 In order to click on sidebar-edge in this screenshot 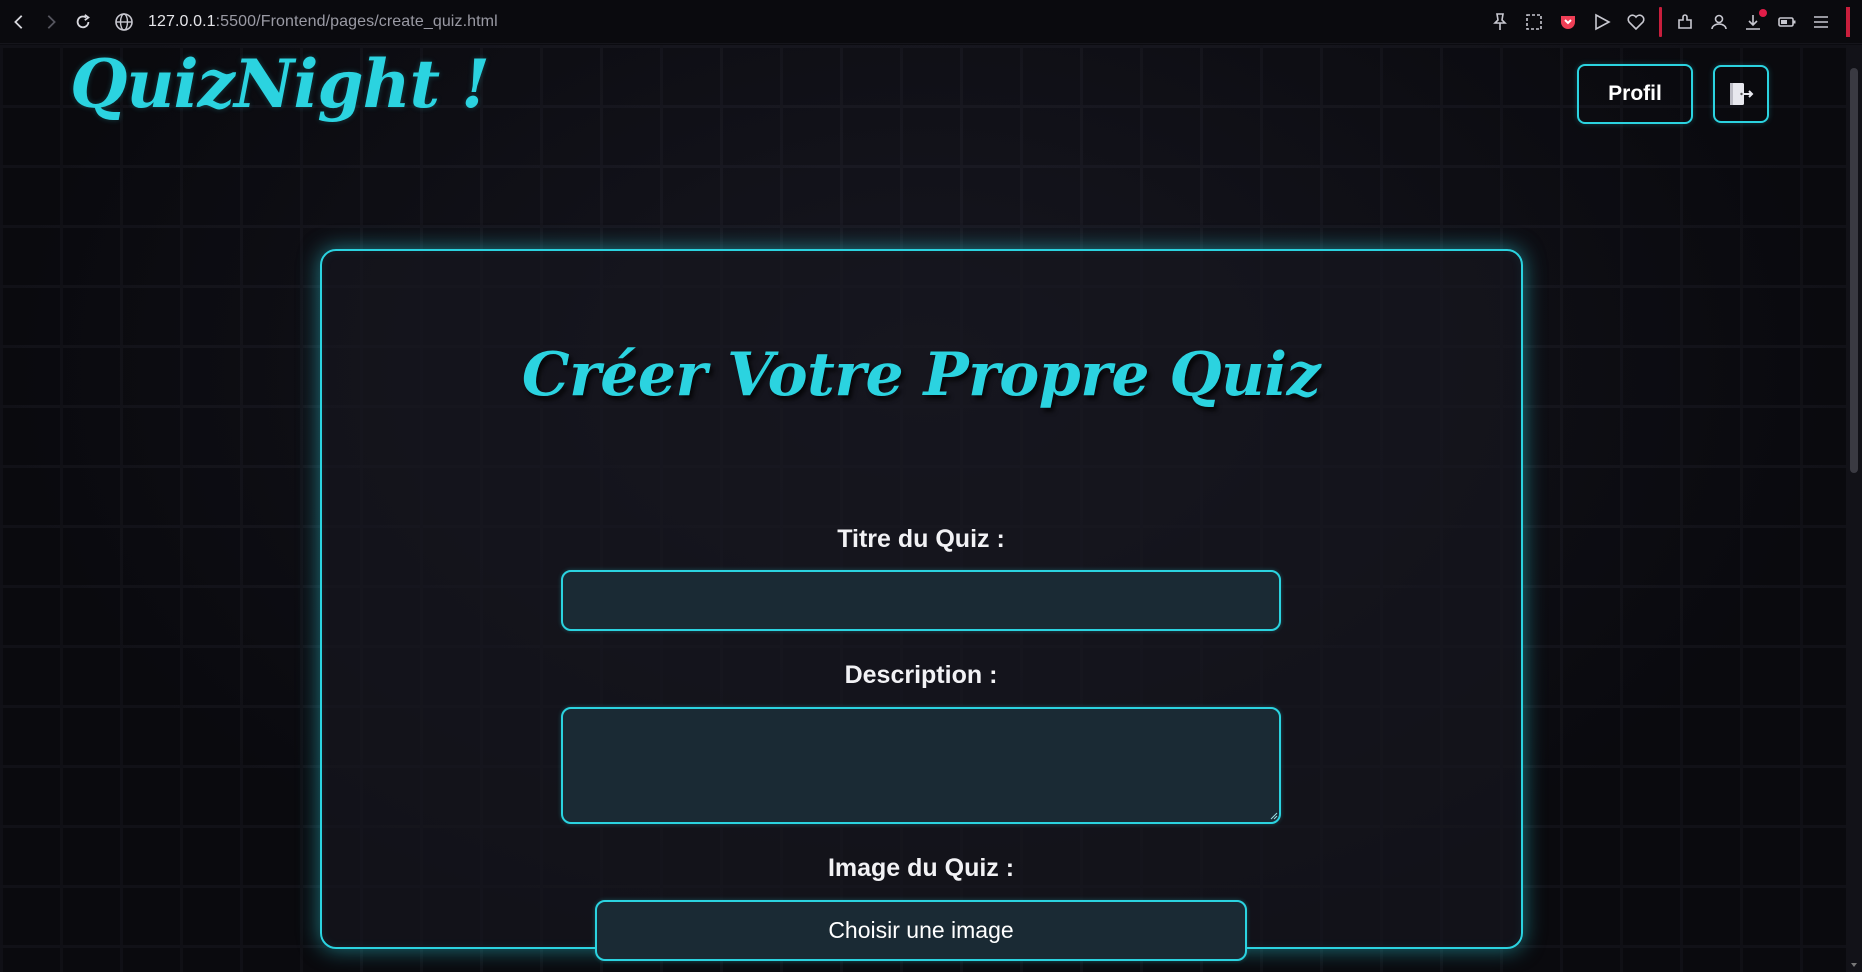, I will do `click(1848, 22)`.